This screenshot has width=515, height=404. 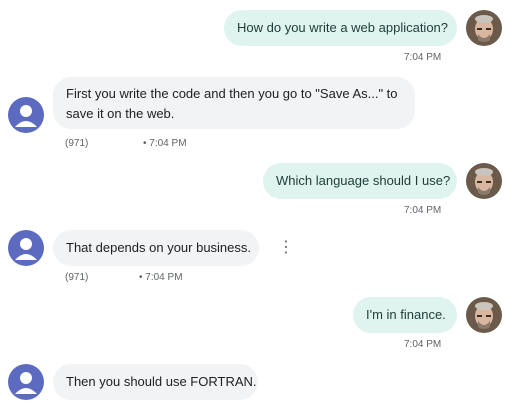 What do you see at coordinates (340, 28) in the screenshot?
I see `outgoing-message-bubble: How do you write a web application?` at bounding box center [340, 28].